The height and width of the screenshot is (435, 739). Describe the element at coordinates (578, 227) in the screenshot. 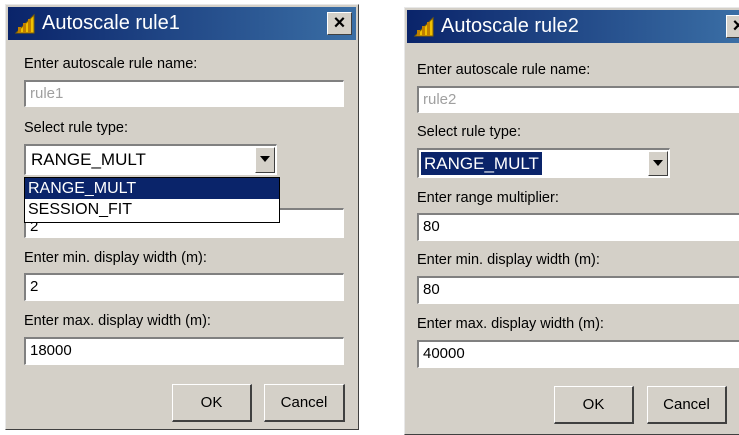

I see `range-multiplier-input: 80` at that location.